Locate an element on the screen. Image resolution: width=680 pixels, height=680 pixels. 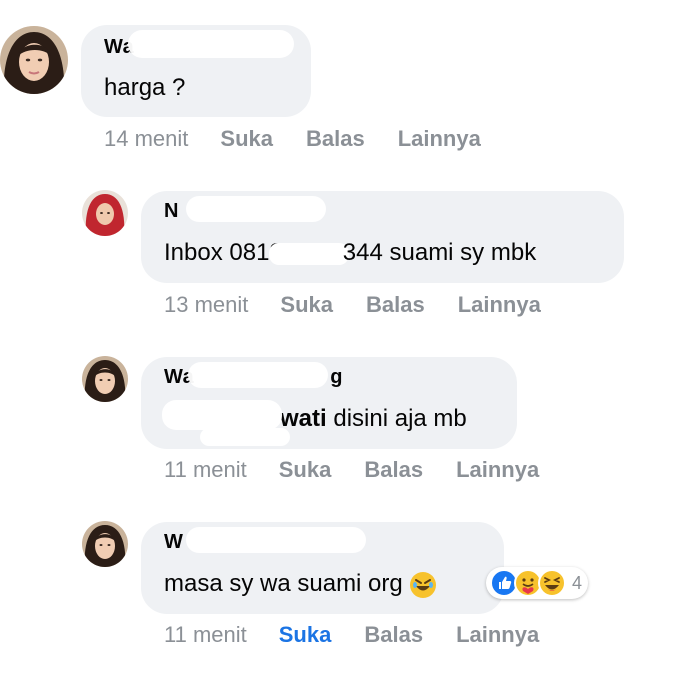
comment-actions: 14 menit Suka Balas Lainnya is located at coordinates (309, 139).